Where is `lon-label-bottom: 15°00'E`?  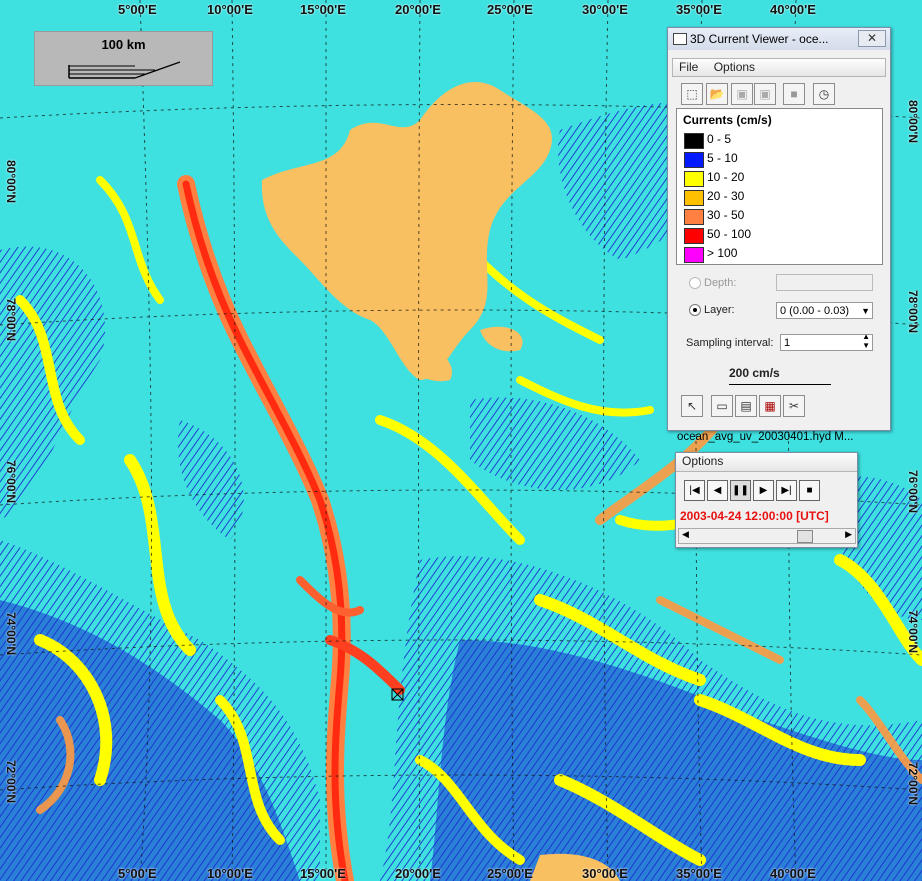 lon-label-bottom: 15°00'E is located at coordinates (323, 873).